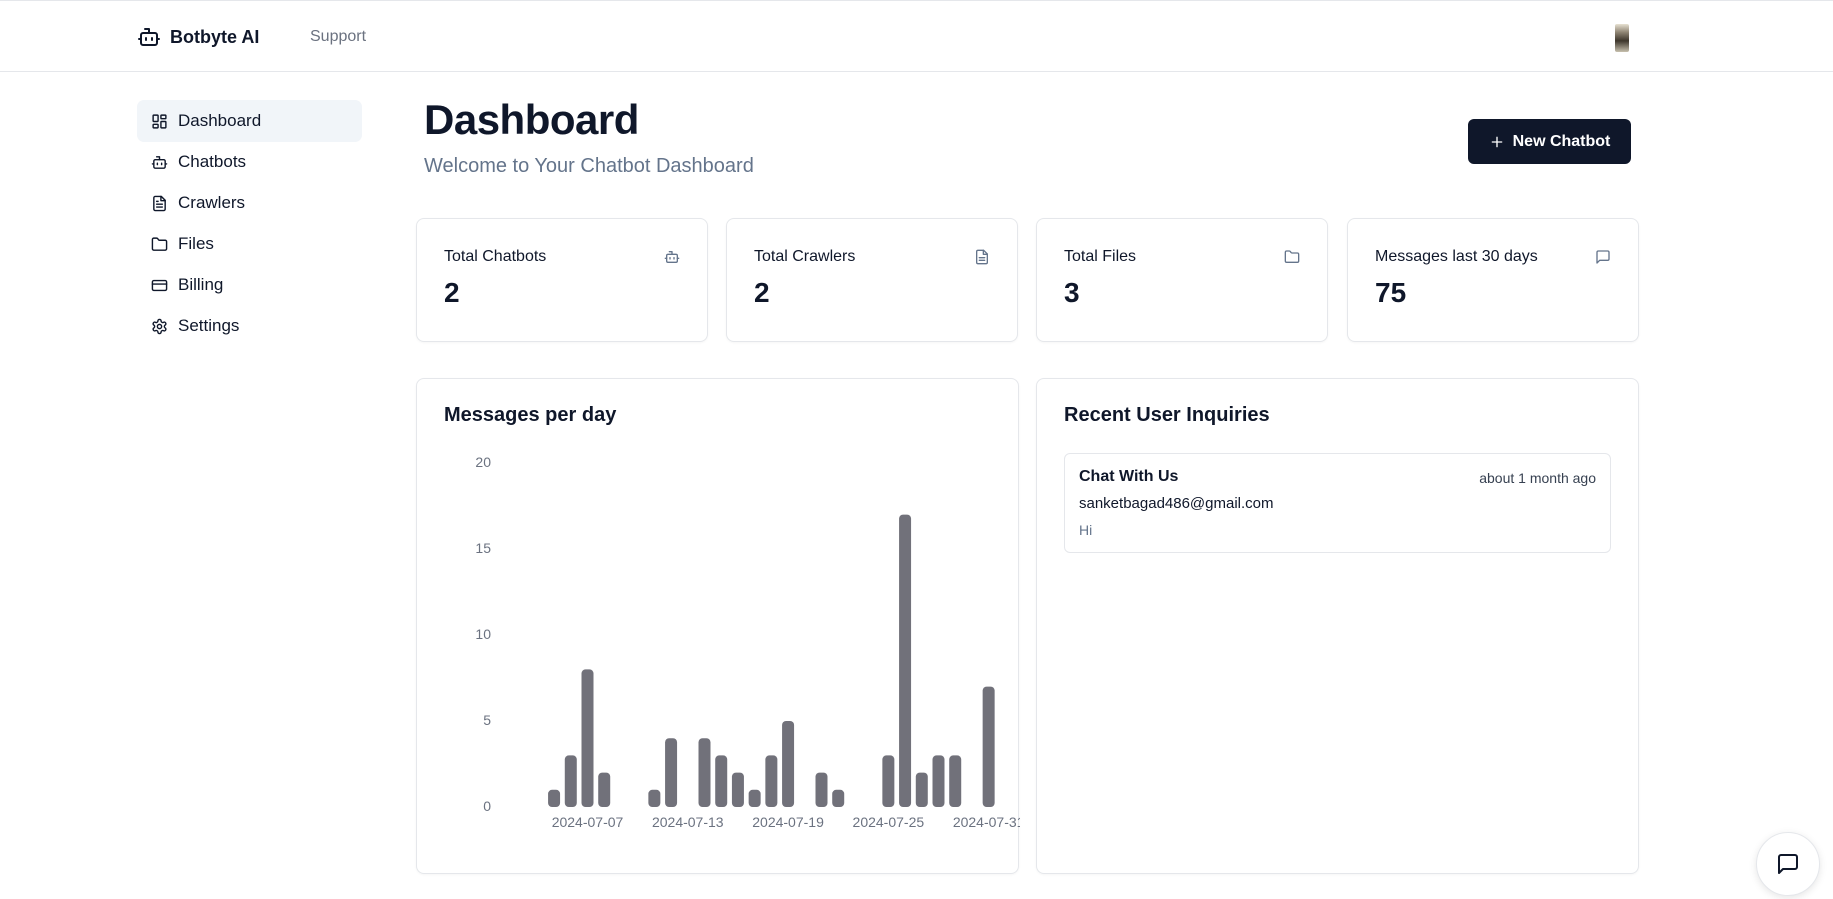  Describe the element at coordinates (589, 166) in the screenshot. I see `page-subtitle: Welcome to Your Chatbot Dashboard` at that location.